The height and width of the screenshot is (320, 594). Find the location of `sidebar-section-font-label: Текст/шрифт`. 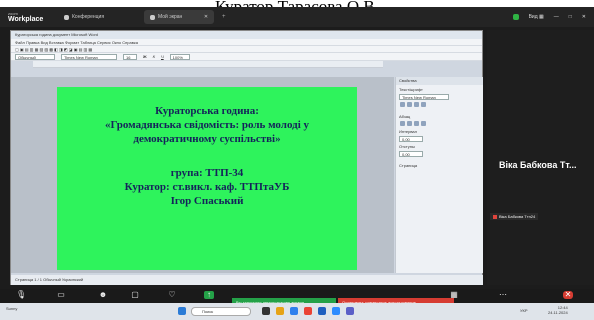

sidebar-section-font-label: Текст/шрифт is located at coordinates (411, 89).